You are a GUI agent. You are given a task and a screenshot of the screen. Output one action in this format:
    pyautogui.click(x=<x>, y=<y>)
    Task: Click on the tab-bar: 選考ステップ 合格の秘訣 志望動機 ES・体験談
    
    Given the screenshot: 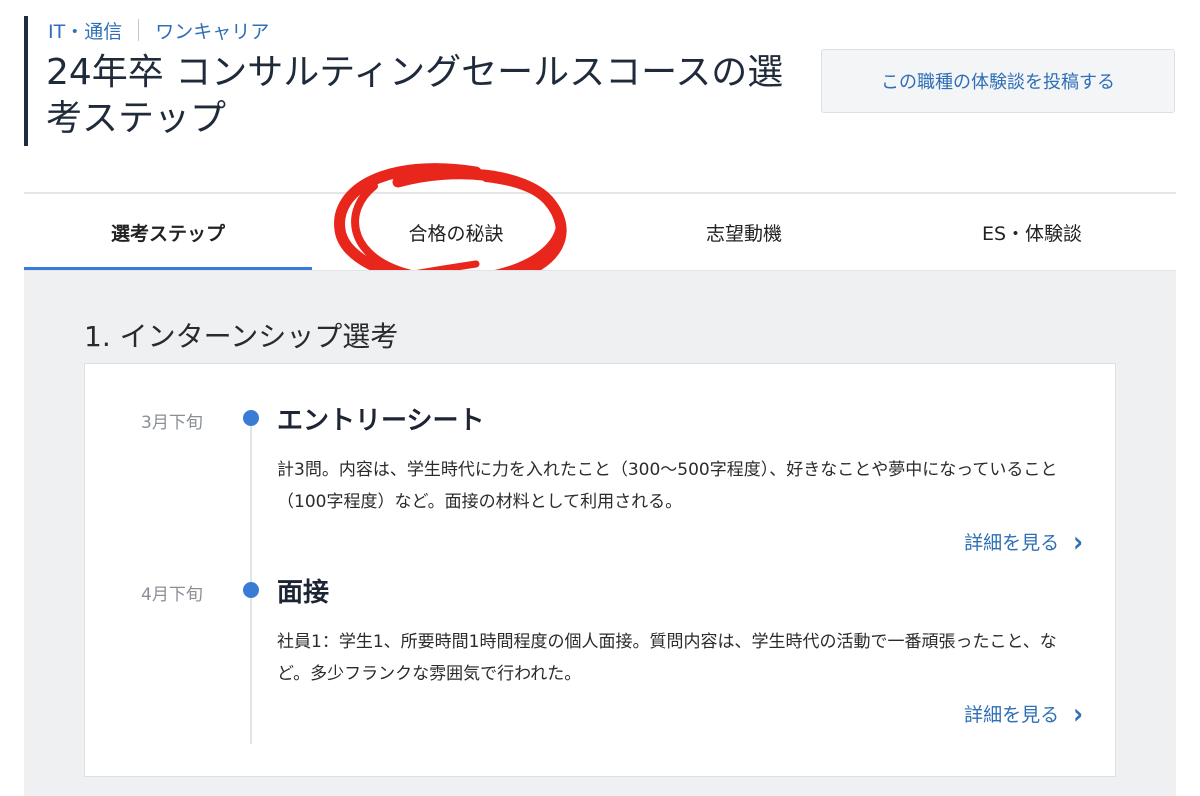 What is the action you would take?
    pyautogui.click(x=600, y=232)
    